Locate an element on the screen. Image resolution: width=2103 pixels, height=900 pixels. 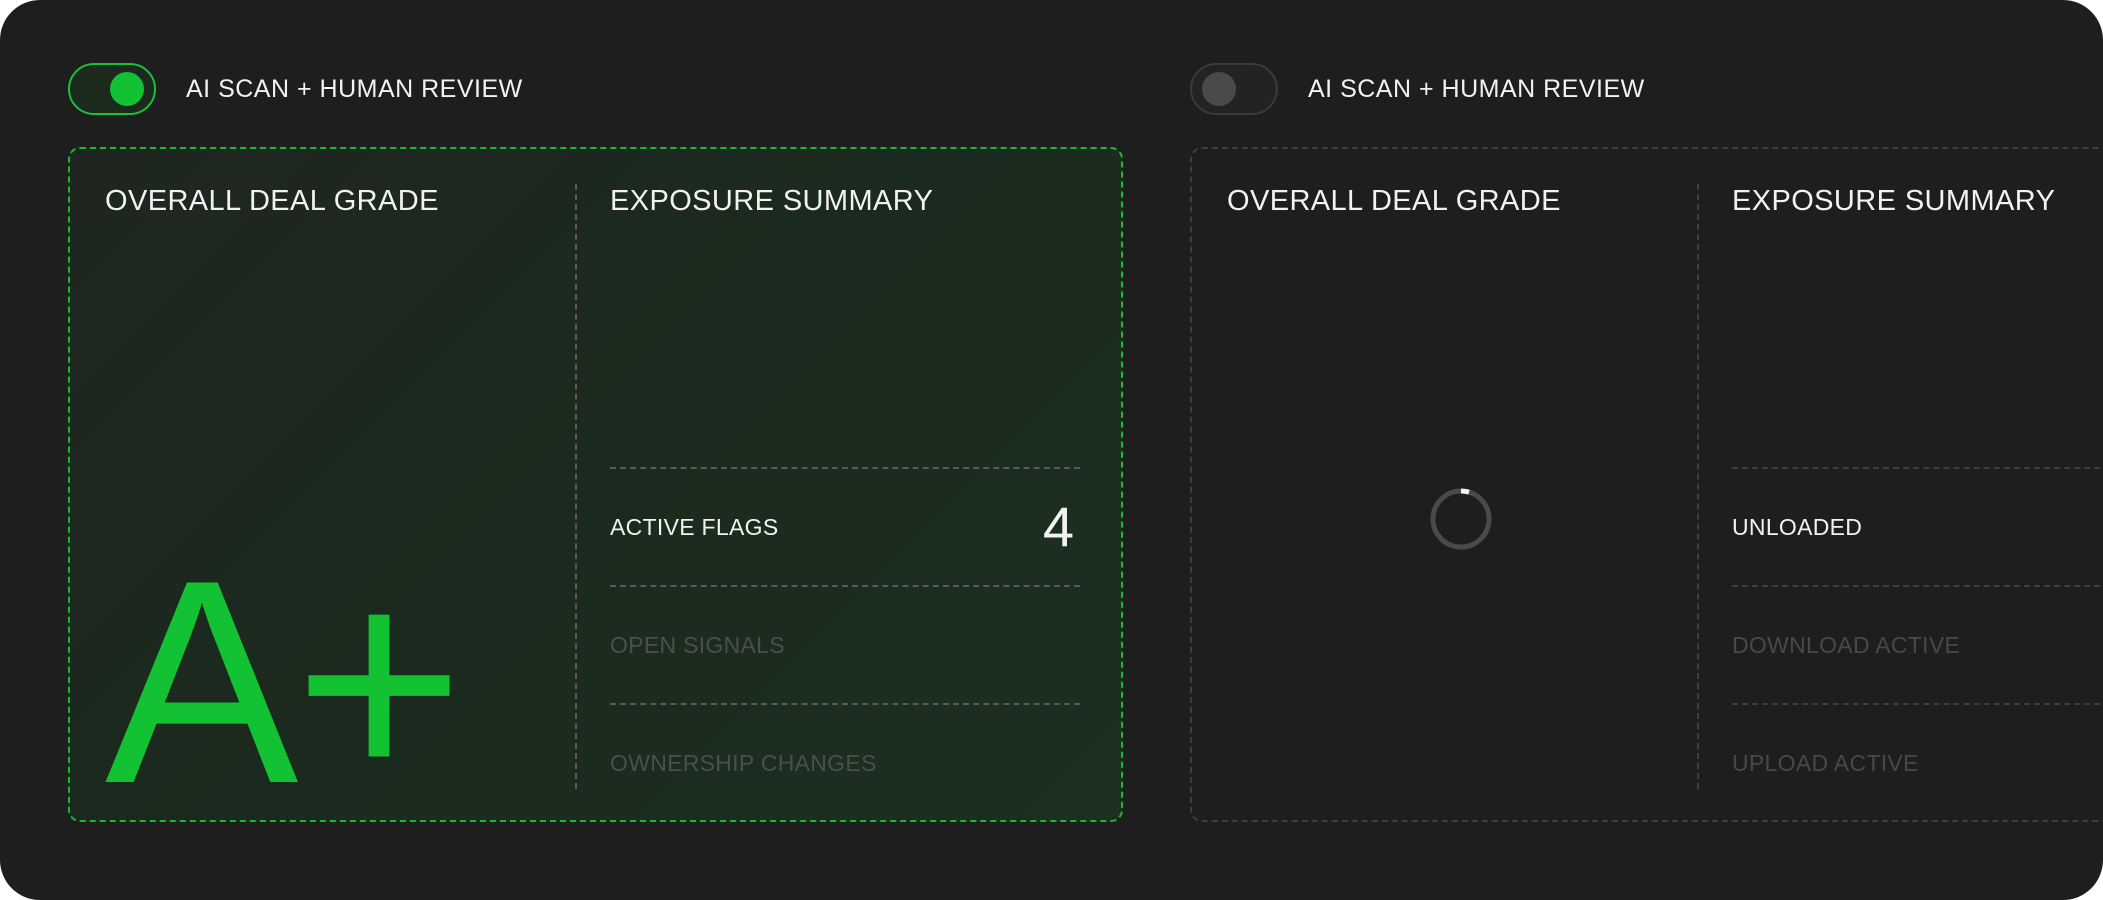
grade-value: A+ is located at coordinates (284, 682).